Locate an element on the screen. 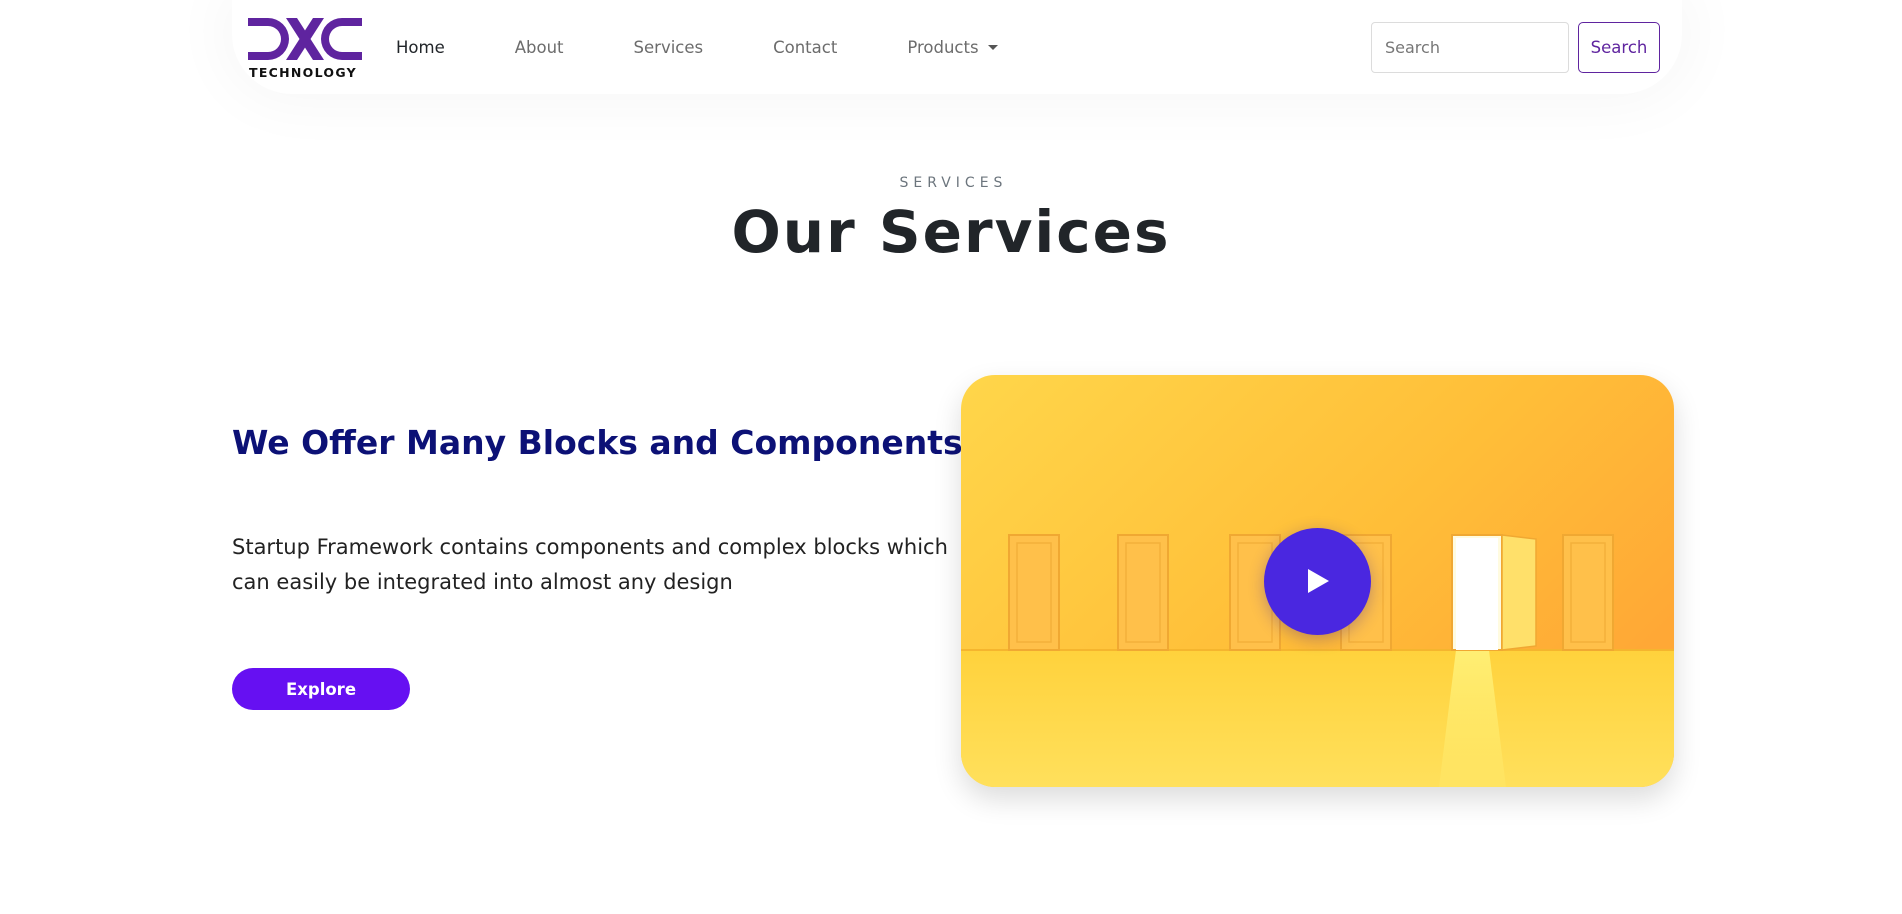 The height and width of the screenshot is (914, 1902). nav-item-about: About is located at coordinates (539, 47).